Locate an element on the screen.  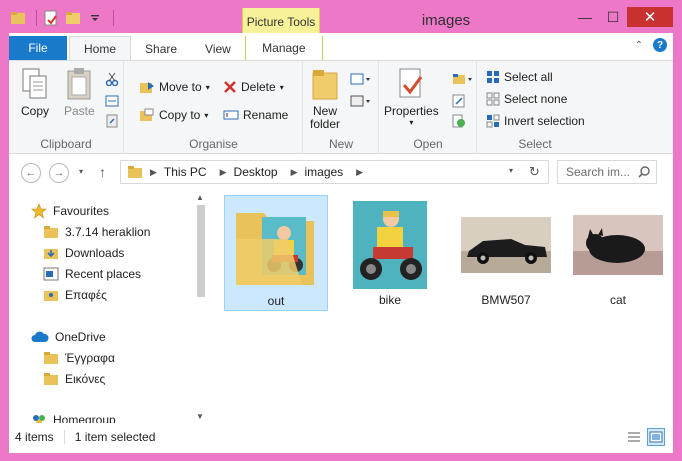
tab-view: View is located at coordinates (218, 49).